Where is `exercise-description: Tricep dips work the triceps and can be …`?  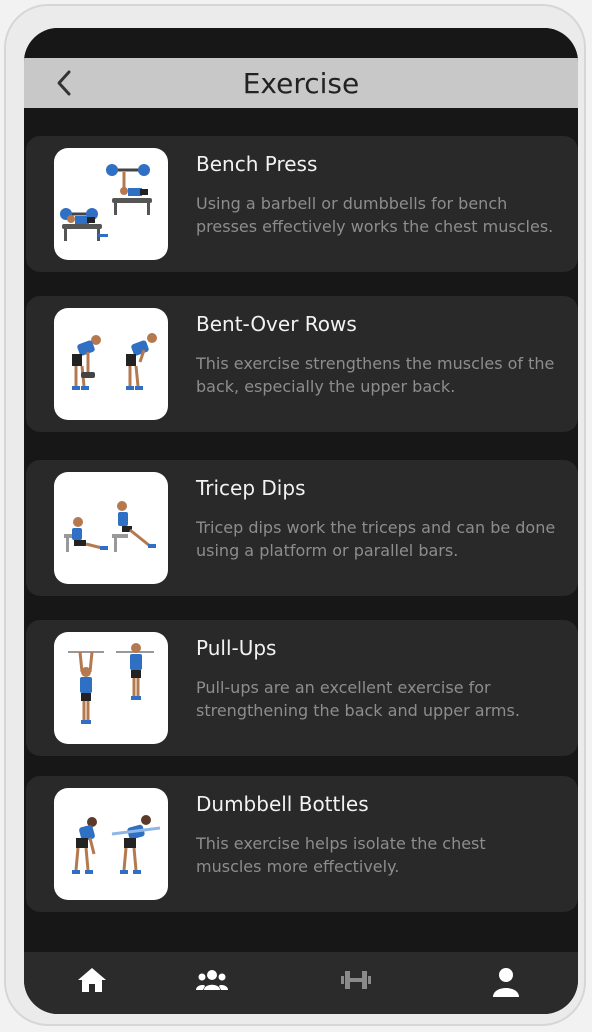
exercise-description: Tricep dips work the triceps and can be … is located at coordinates (376, 539).